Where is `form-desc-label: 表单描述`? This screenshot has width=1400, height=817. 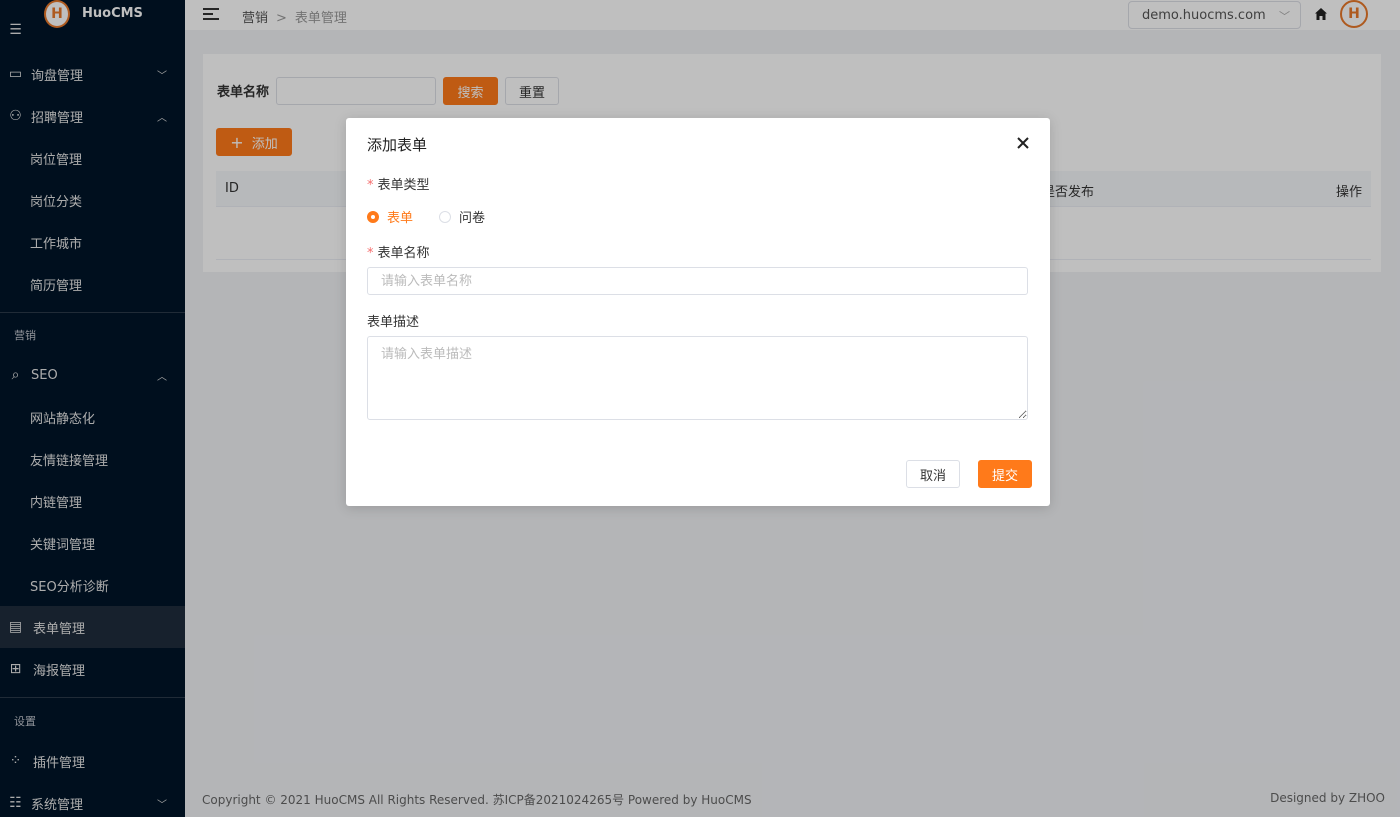
form-desc-label: 表单描述 is located at coordinates (393, 322).